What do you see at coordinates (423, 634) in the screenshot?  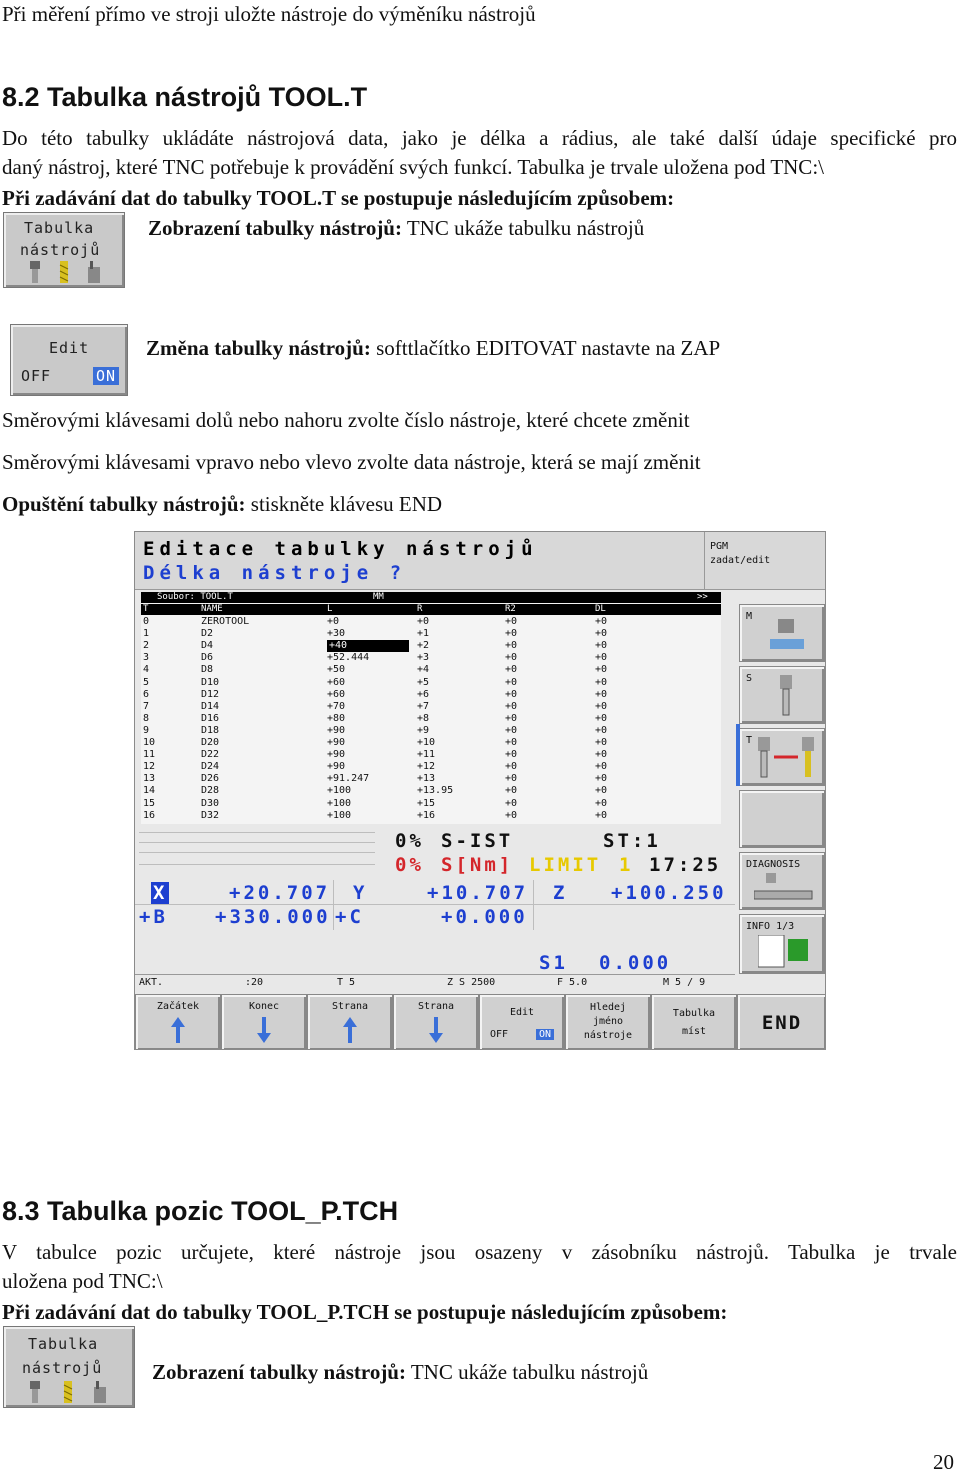 I see `table-cell: +1` at bounding box center [423, 634].